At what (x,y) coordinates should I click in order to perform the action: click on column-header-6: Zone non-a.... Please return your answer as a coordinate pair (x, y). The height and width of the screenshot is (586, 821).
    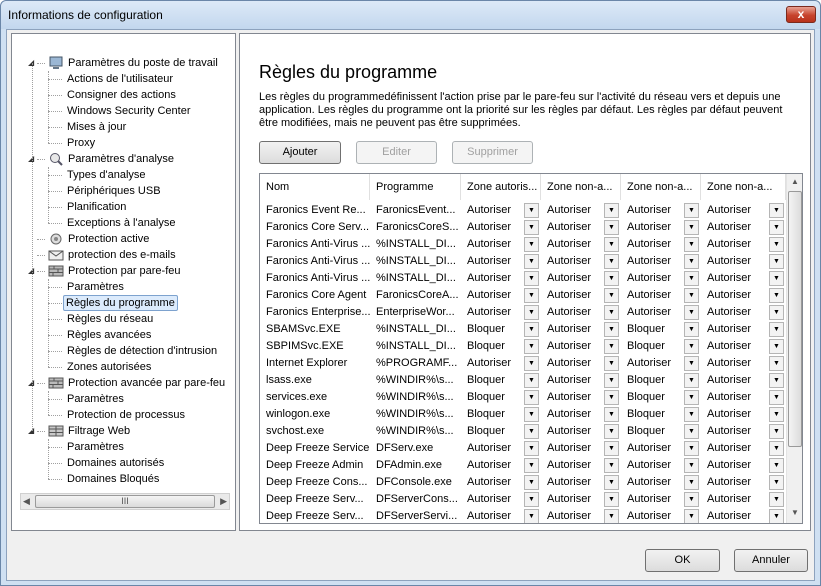
    Looking at the image, I should click on (743, 187).